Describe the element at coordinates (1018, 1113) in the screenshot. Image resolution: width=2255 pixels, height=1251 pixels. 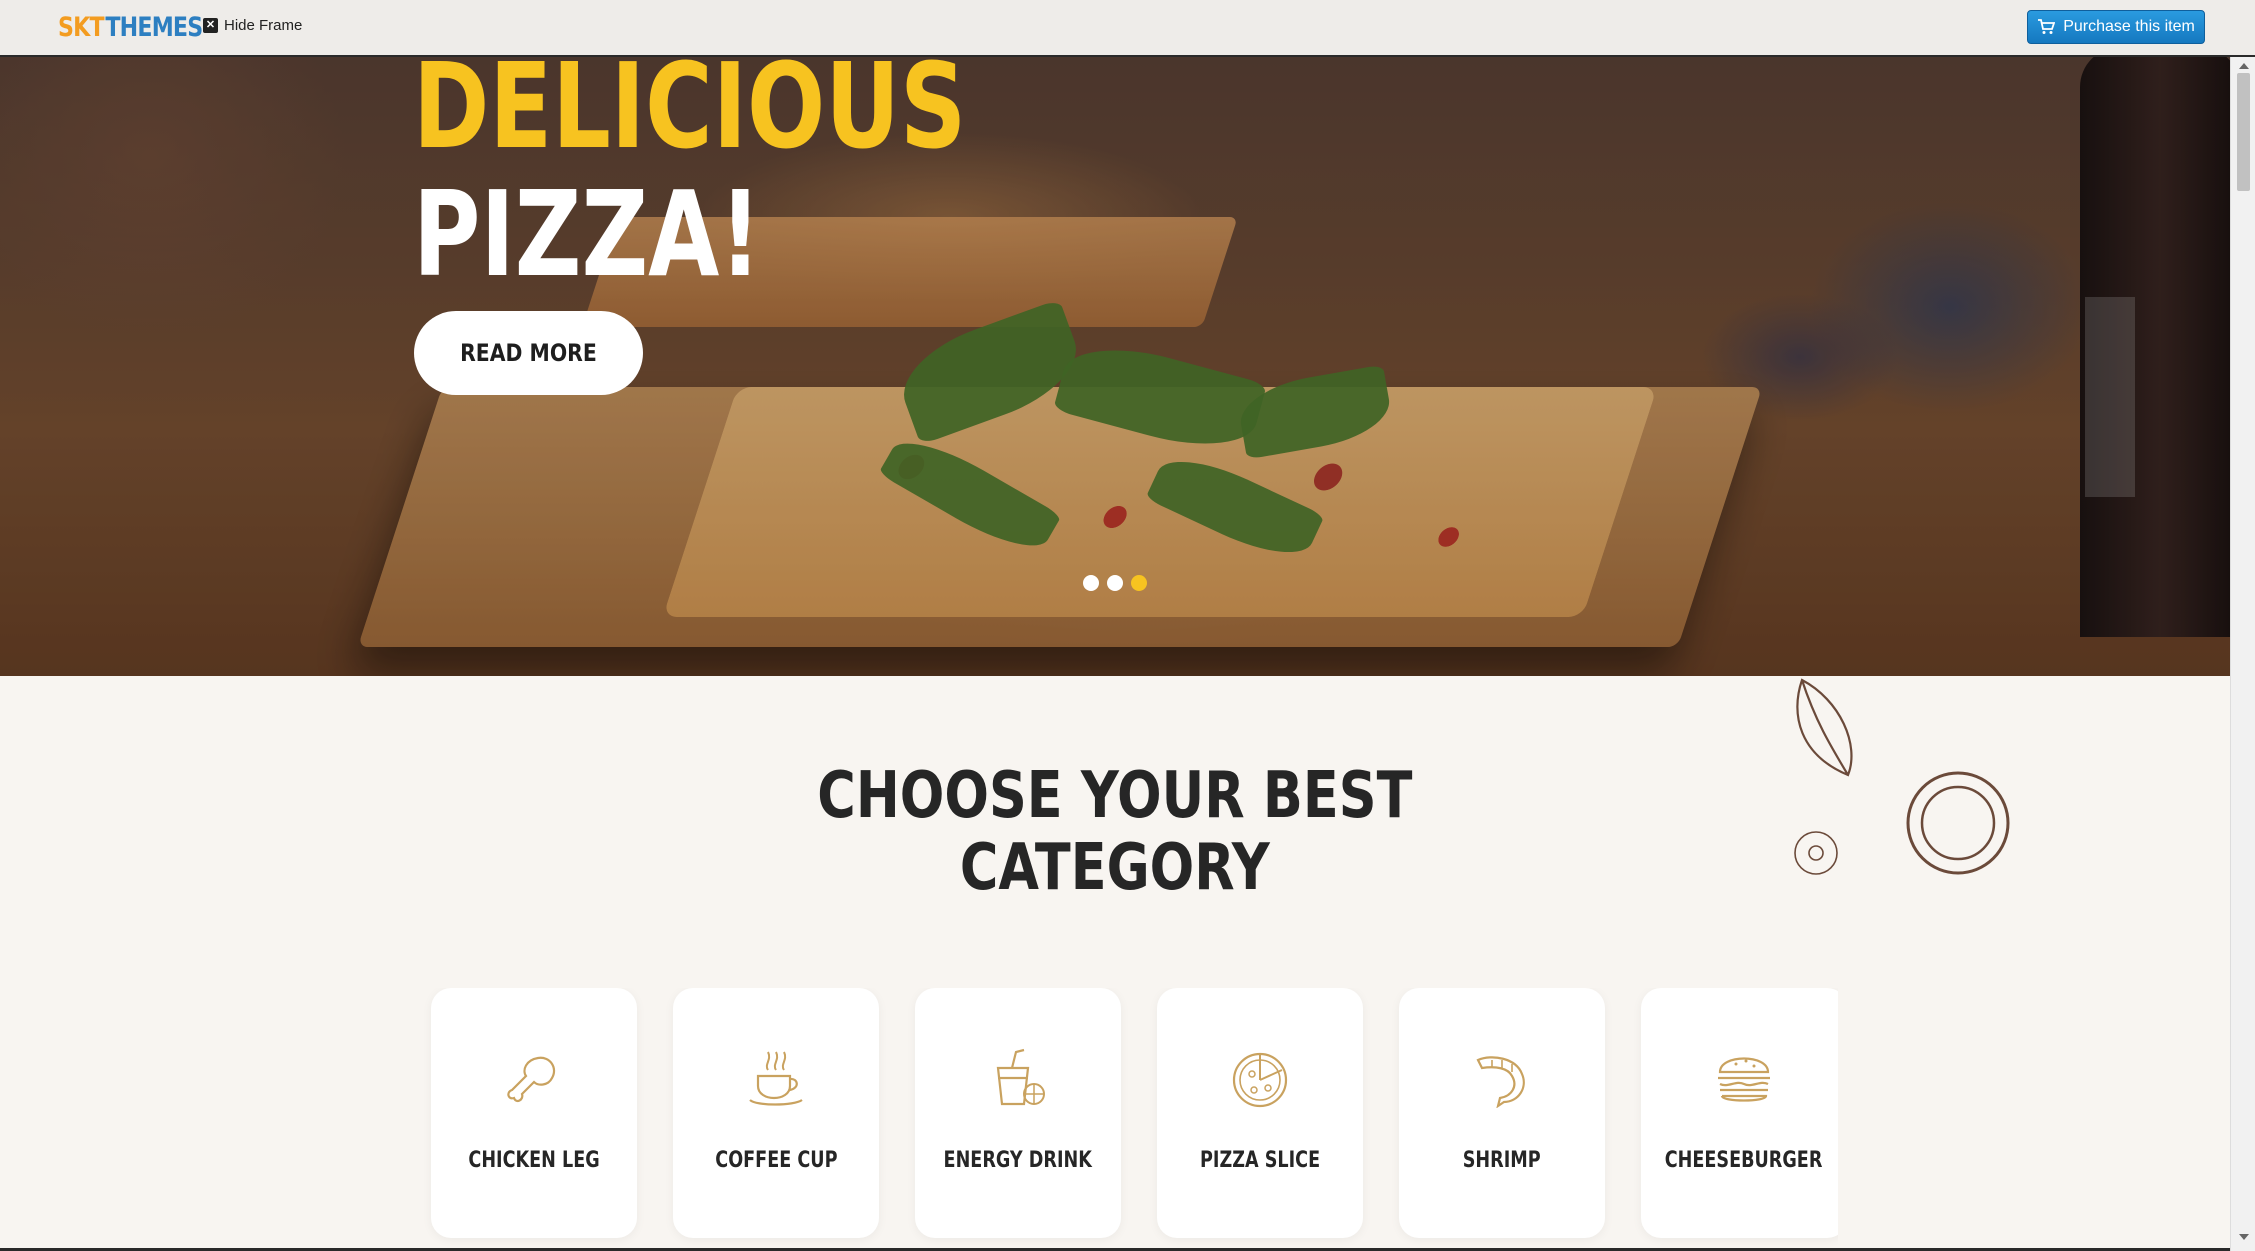
I see `category-card-energy-drink: ENERGY DRINK` at that location.